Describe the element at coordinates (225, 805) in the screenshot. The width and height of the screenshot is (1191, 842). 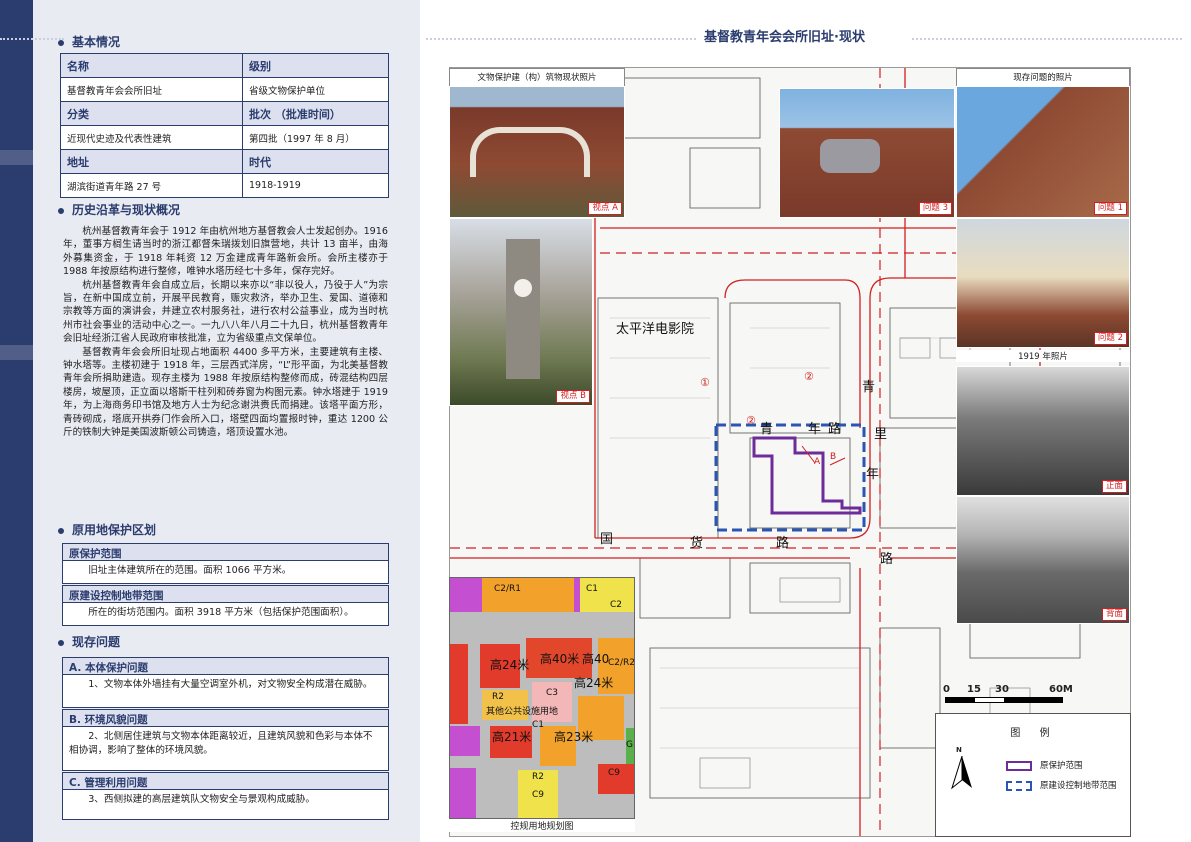
I see `issue-body: 3、西侧拟建的高层建筑队文物安全与景观构成威胁。` at that location.